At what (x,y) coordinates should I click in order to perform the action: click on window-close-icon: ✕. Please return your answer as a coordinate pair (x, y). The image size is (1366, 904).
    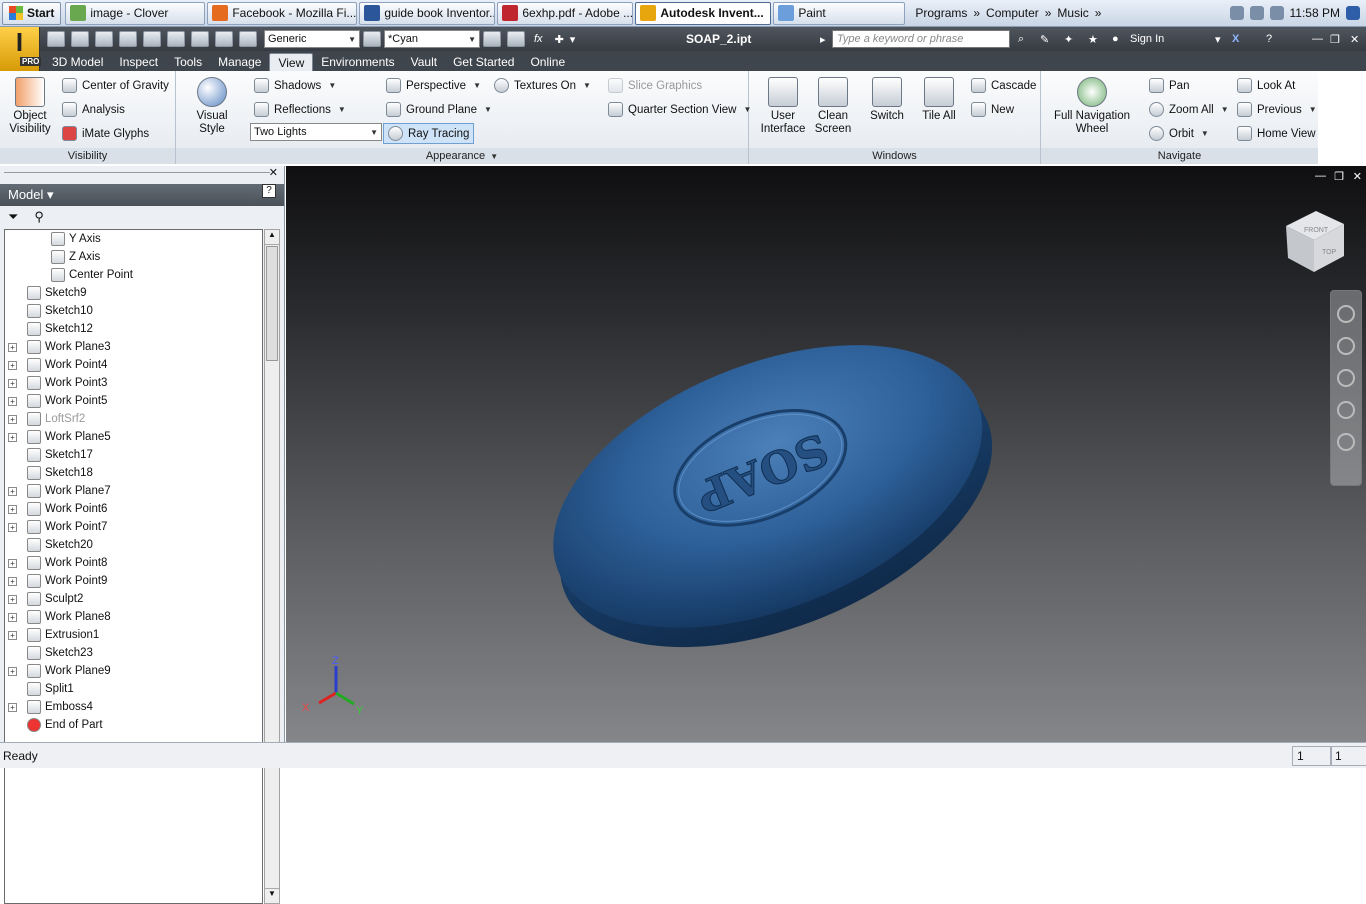
    Looking at the image, I should click on (1354, 39).